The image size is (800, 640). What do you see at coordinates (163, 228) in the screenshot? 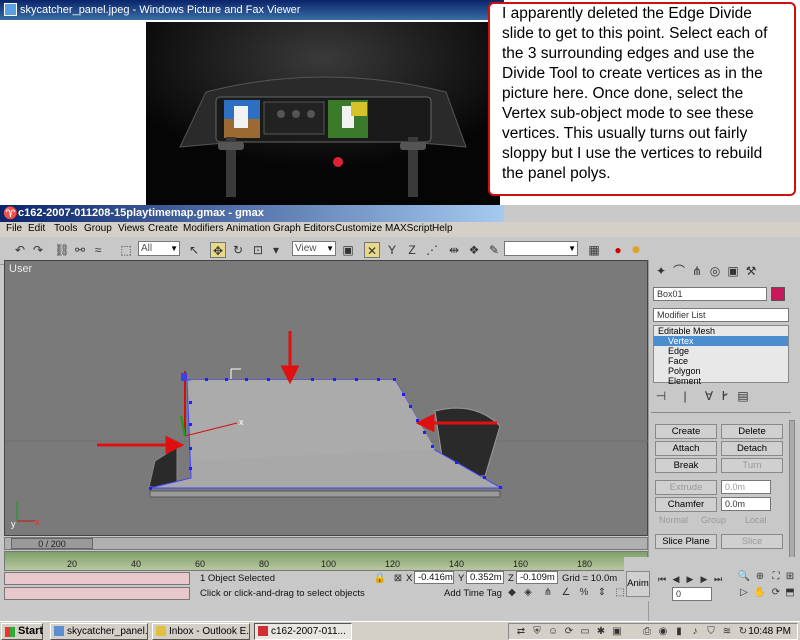
I see `menu-create: Create` at bounding box center [163, 228].